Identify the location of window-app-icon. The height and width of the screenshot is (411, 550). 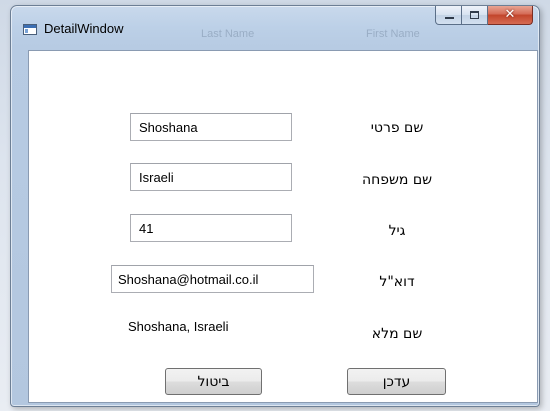
(30, 29).